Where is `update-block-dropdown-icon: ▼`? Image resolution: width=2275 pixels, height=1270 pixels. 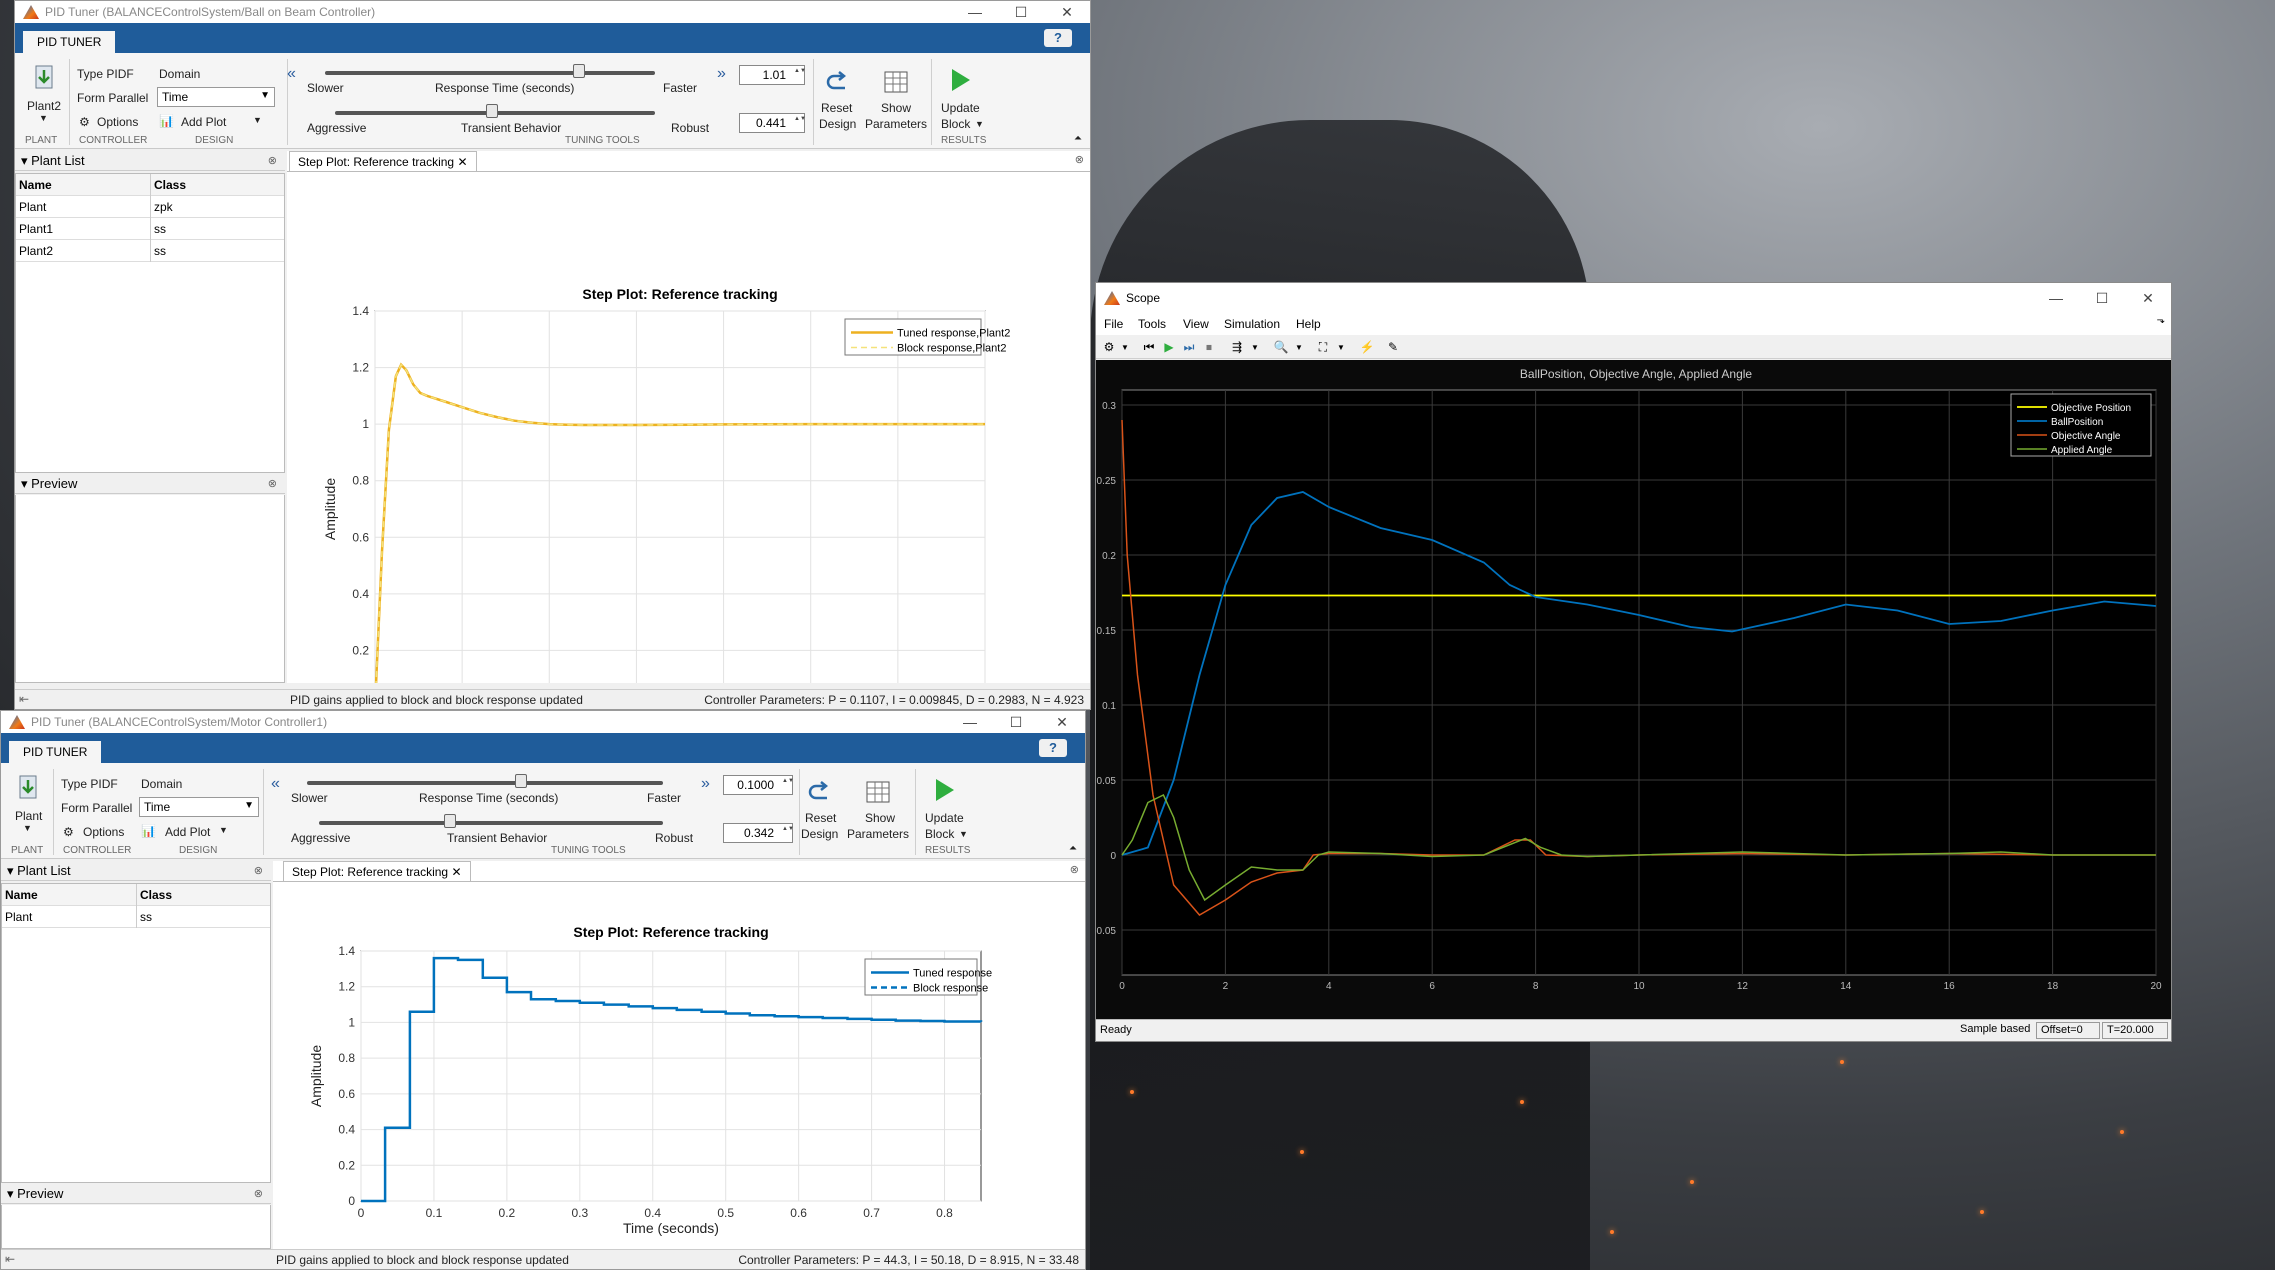
update-block-dropdown-icon: ▼ is located at coordinates (979, 124).